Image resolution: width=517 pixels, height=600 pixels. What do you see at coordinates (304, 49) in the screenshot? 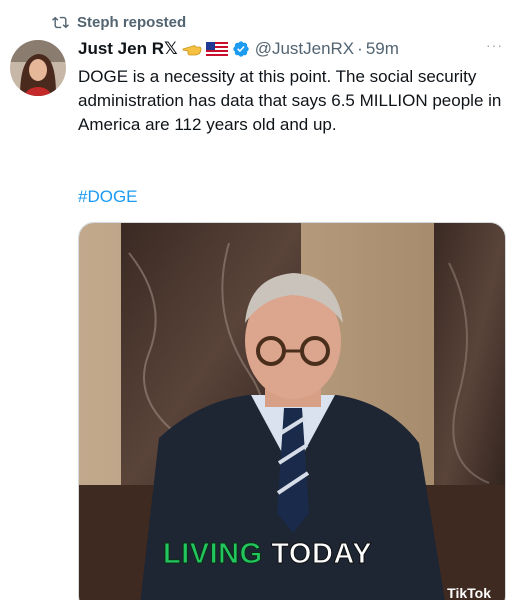
I see `author-handle: @JustJenRX` at bounding box center [304, 49].